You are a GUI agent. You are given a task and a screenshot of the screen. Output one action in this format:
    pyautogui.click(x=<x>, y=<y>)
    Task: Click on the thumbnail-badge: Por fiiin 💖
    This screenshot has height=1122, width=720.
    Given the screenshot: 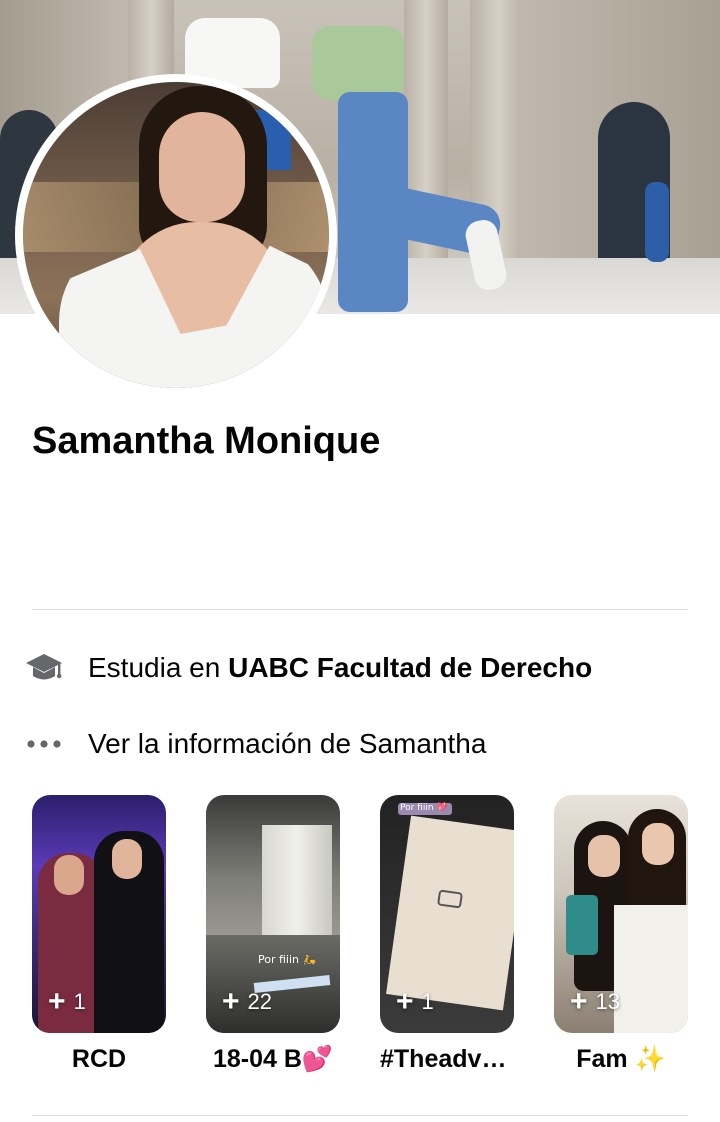 What is the action you would take?
    pyautogui.click(x=424, y=808)
    